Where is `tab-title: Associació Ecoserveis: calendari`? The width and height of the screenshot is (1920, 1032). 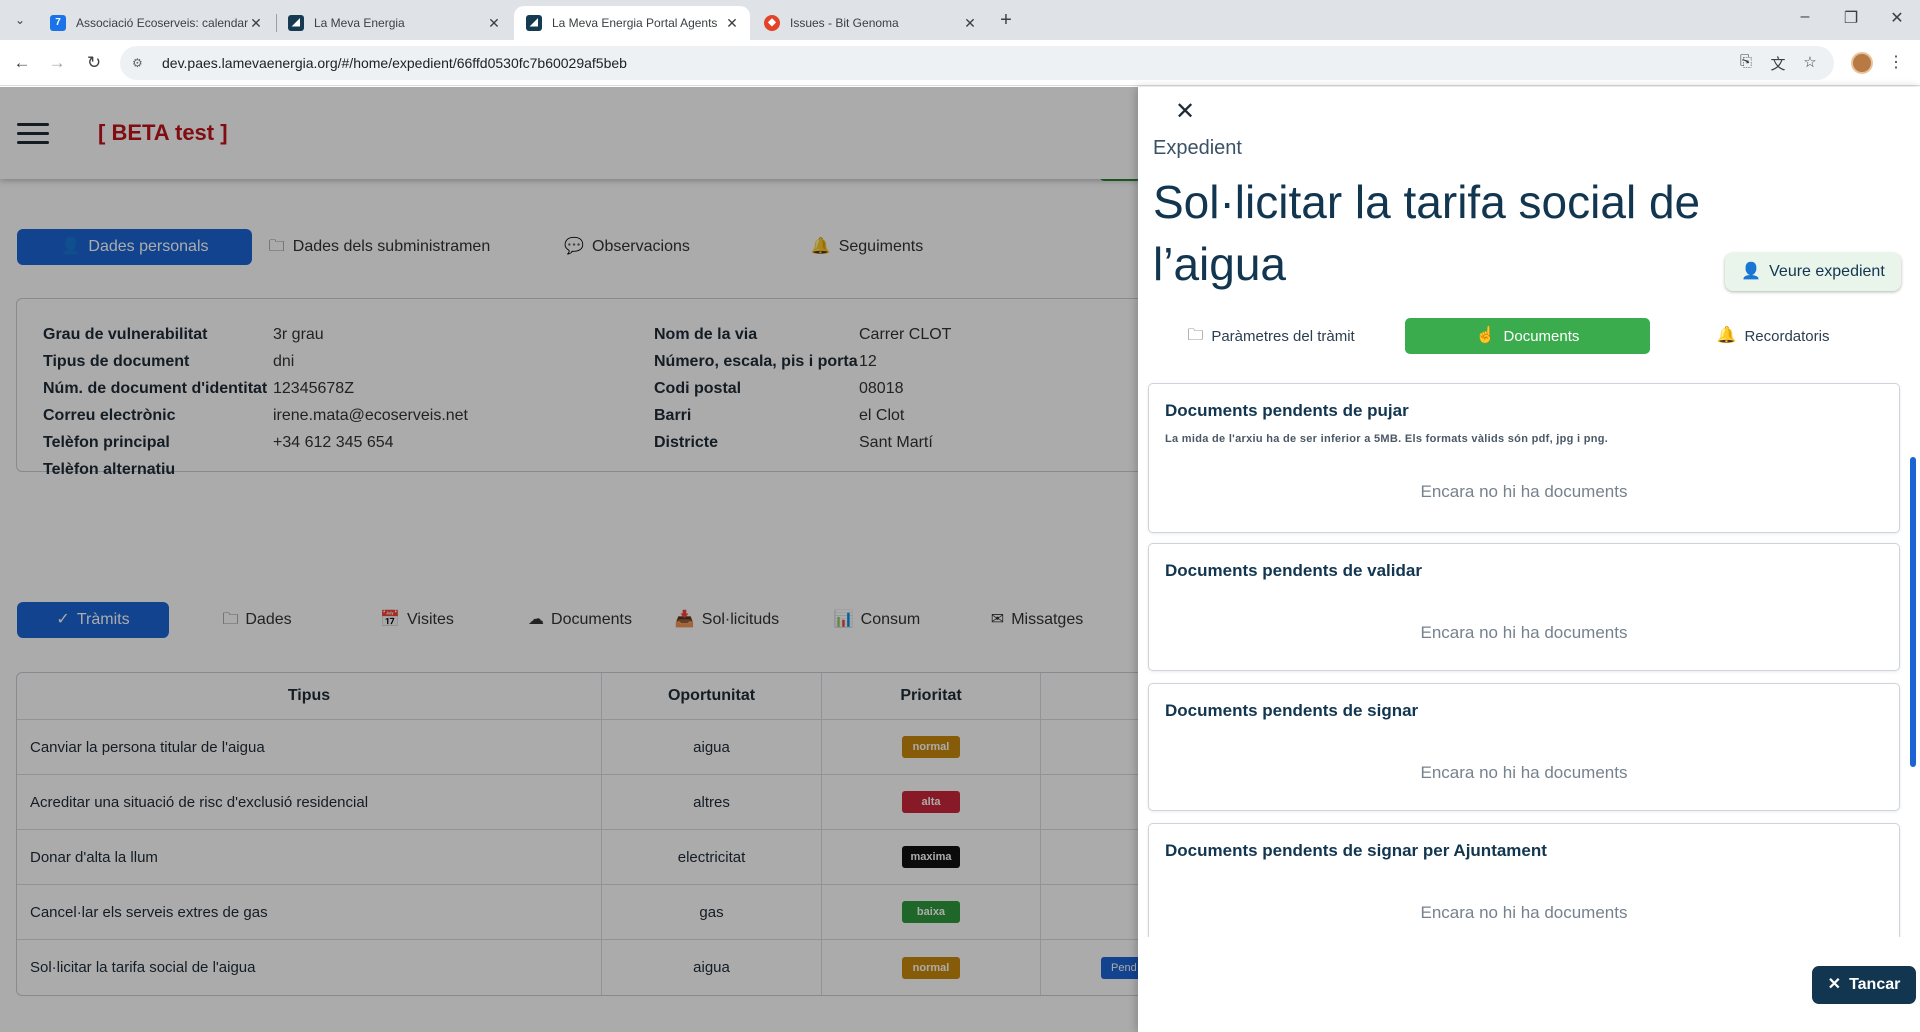 tab-title: Associació Ecoserveis: calendari is located at coordinates (162, 23).